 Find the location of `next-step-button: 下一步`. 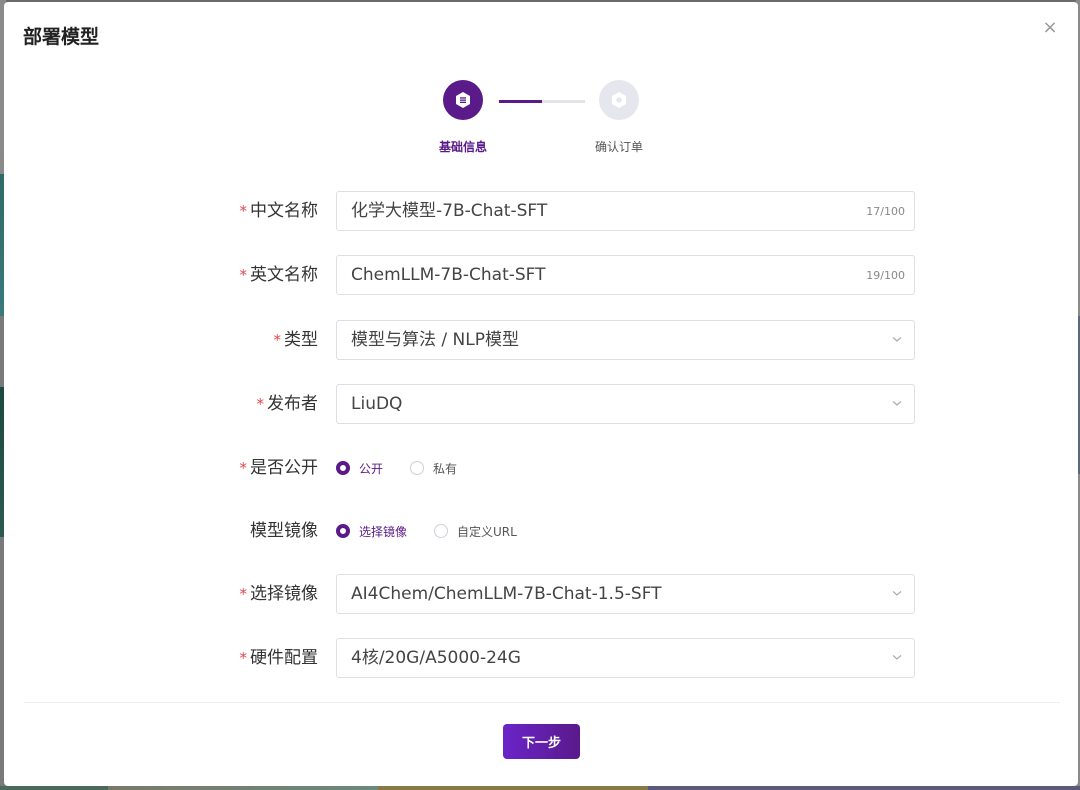

next-step-button: 下一步 is located at coordinates (541, 741).